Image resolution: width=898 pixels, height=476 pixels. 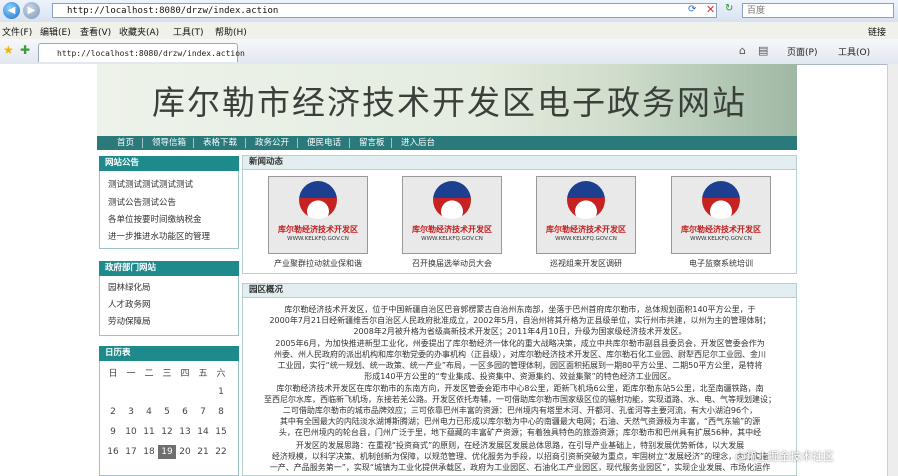 What do you see at coordinates (125, 143) in the screenshot?
I see `nav-home: 首页` at bounding box center [125, 143].